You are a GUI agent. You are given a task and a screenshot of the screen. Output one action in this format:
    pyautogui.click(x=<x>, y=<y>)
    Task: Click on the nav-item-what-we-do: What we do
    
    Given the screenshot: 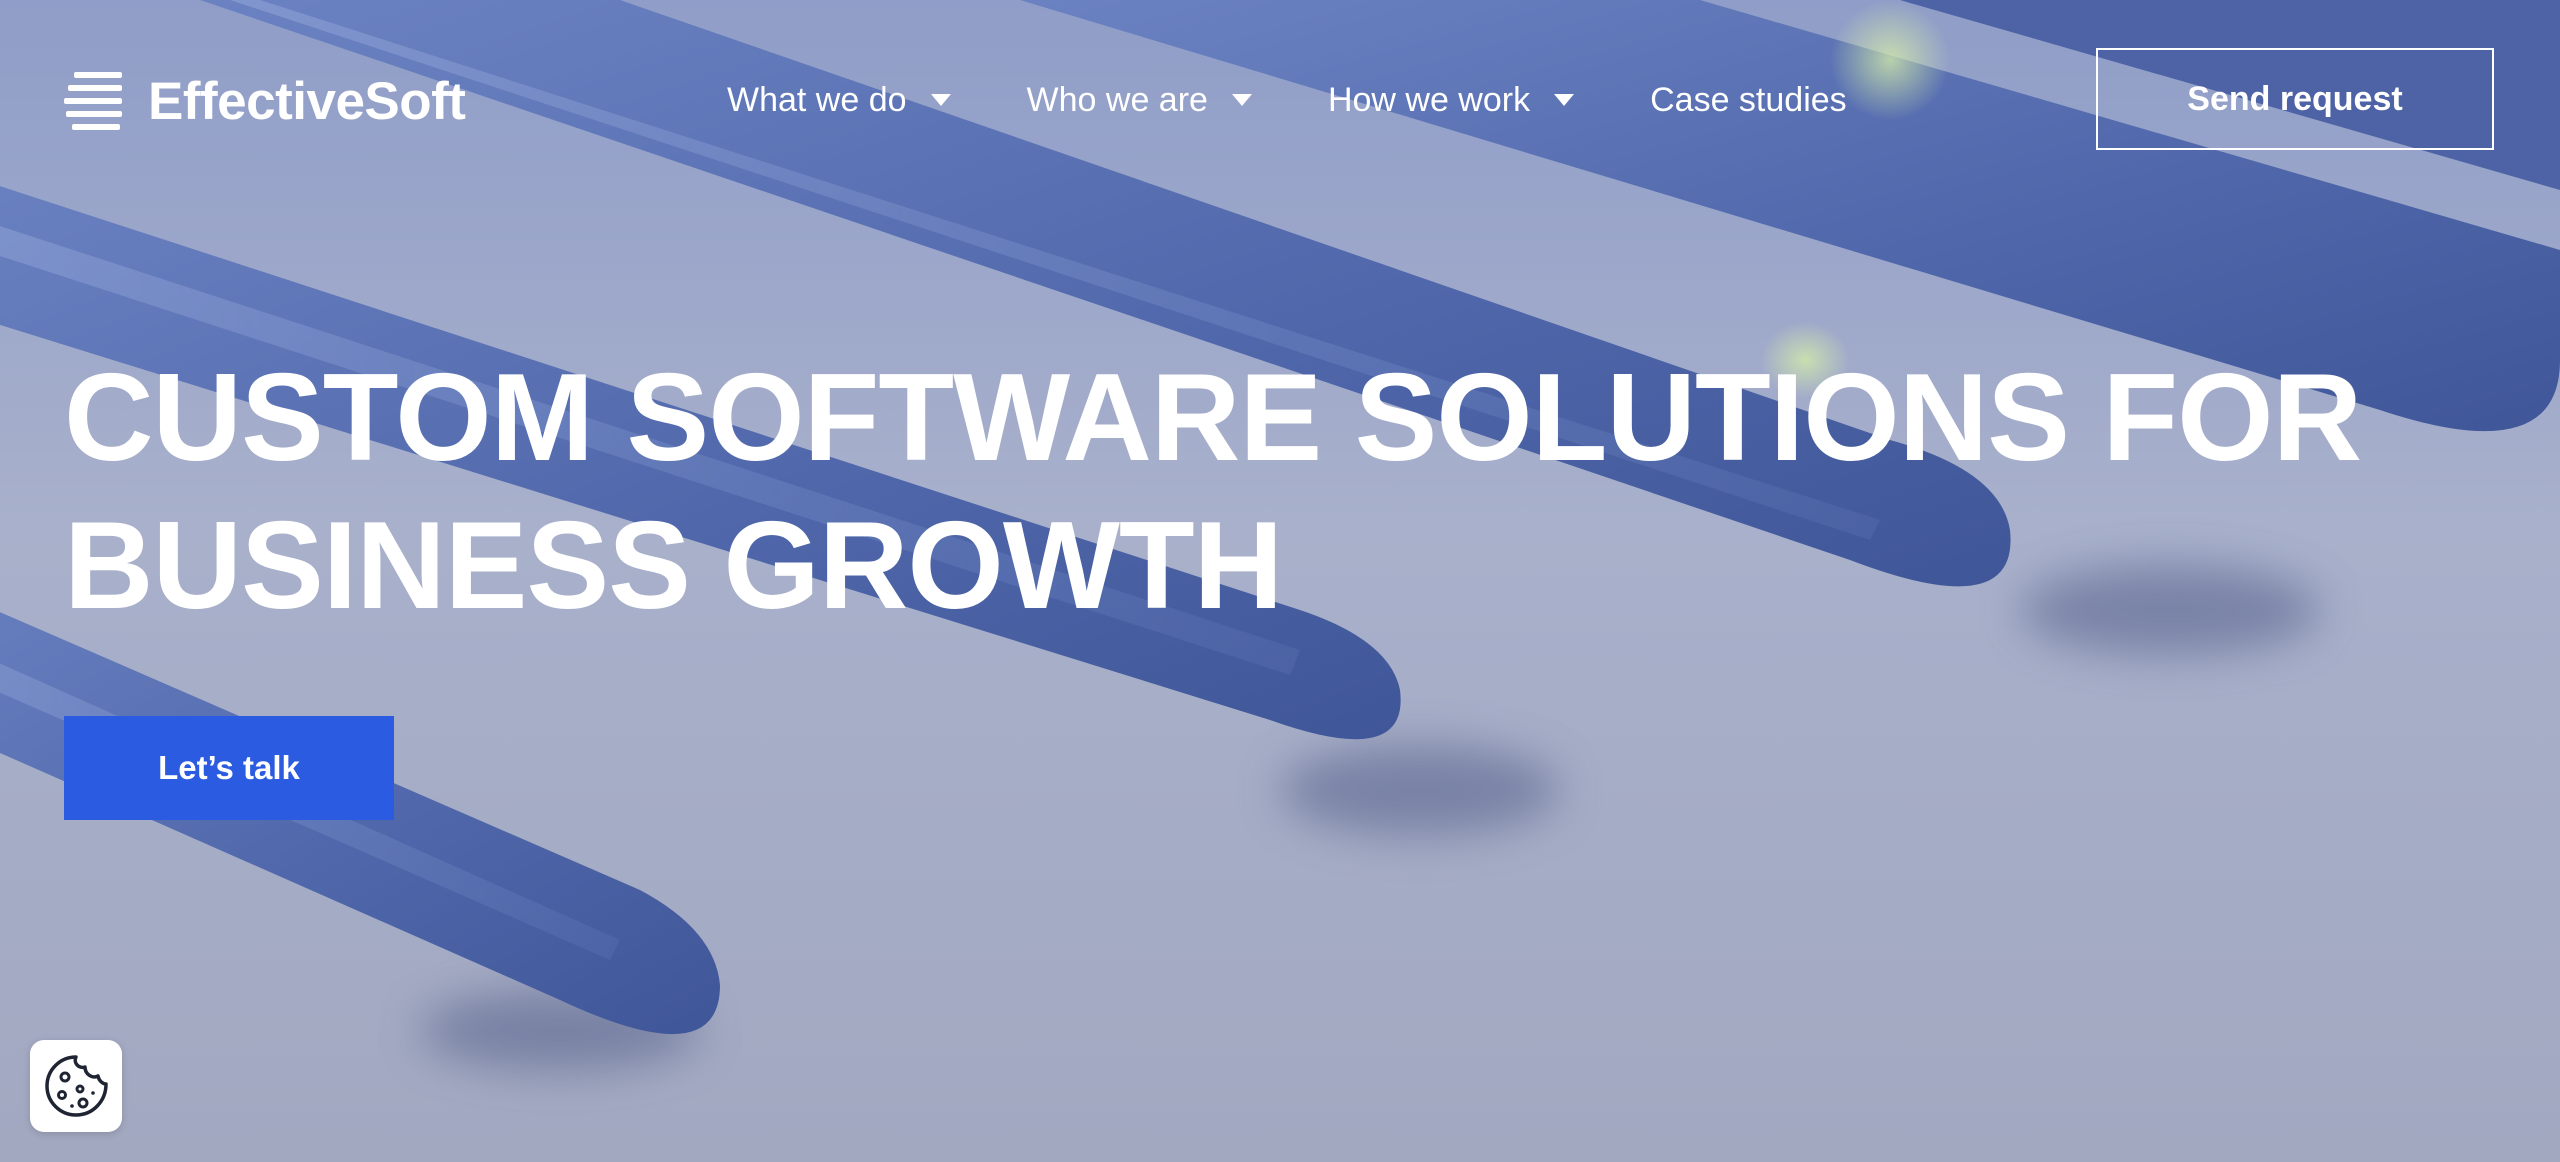 What is the action you would take?
    pyautogui.click(x=839, y=100)
    